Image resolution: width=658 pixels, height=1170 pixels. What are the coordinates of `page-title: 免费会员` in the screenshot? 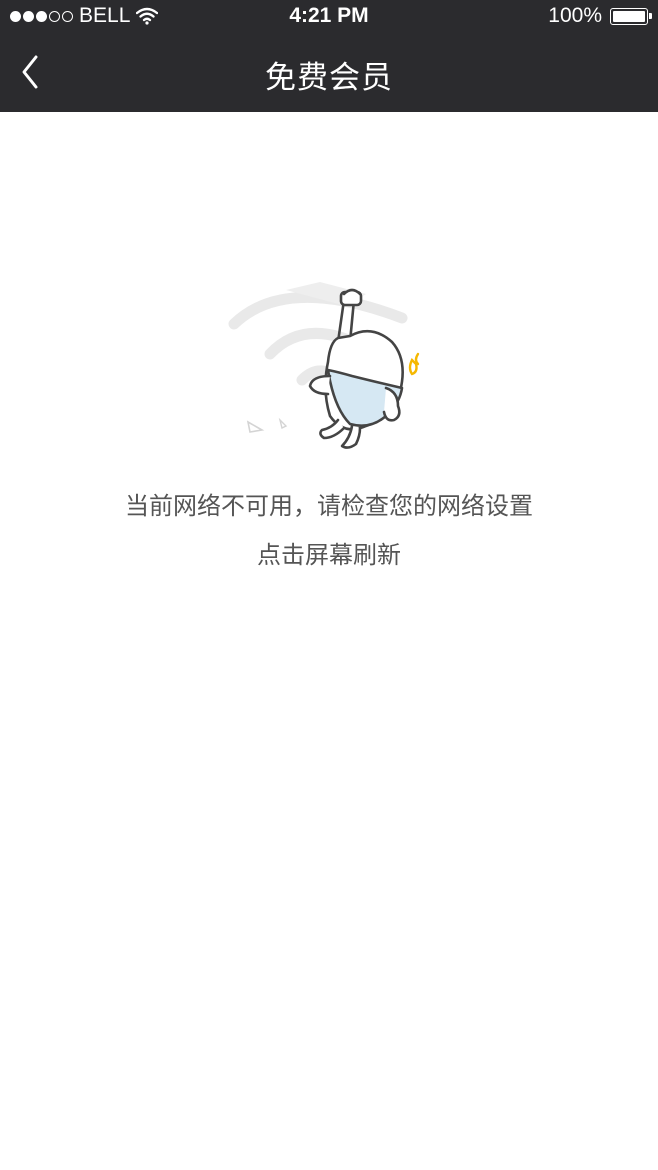 It's located at (329, 78).